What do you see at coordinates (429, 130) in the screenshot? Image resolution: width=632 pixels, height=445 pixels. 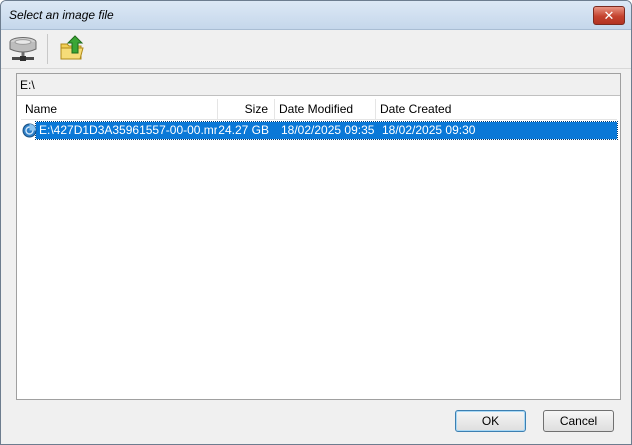 I see `file-date-created: 18/02/2025 09:30` at bounding box center [429, 130].